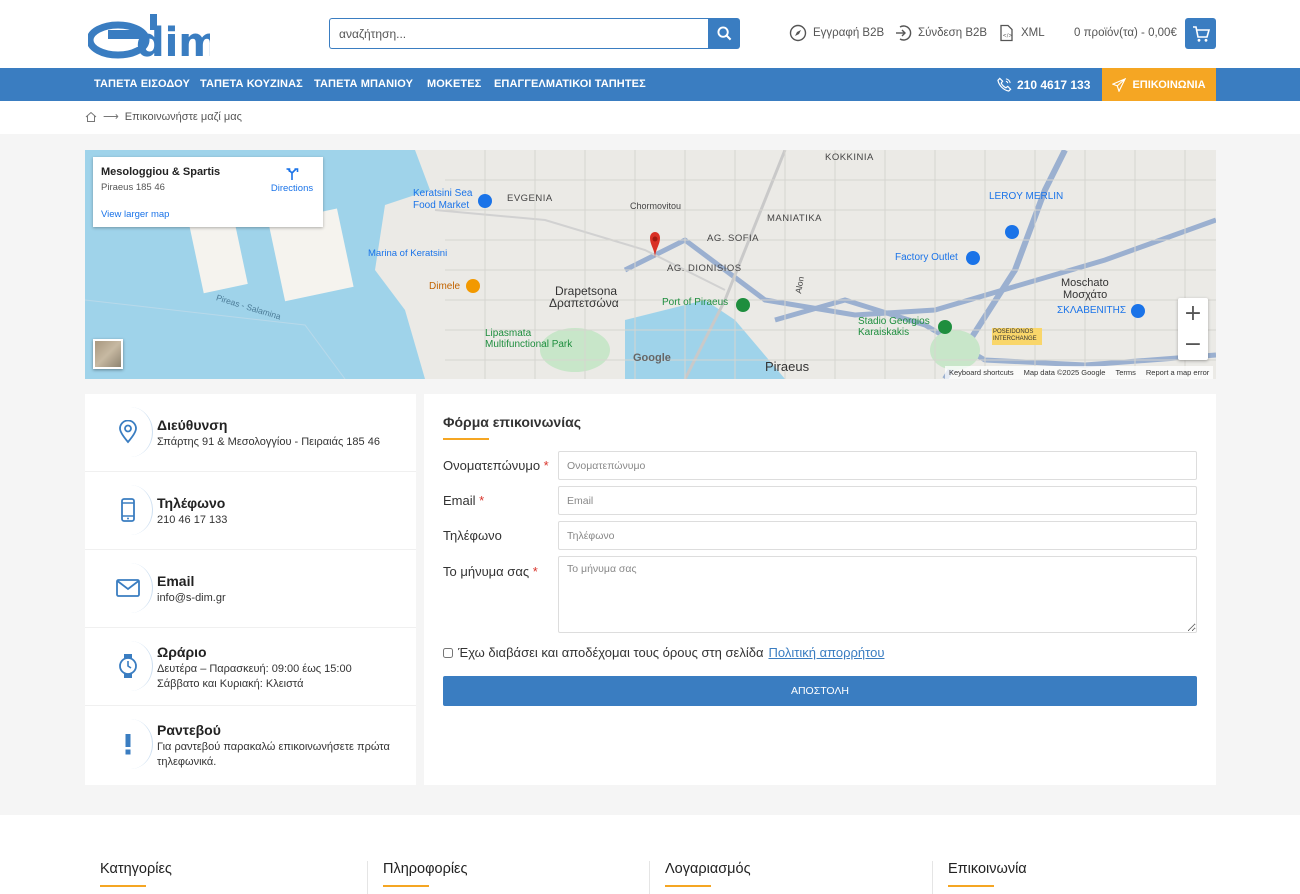 The image size is (1300, 894). Describe the element at coordinates (130, 588) in the screenshot. I see `email-icon` at that location.